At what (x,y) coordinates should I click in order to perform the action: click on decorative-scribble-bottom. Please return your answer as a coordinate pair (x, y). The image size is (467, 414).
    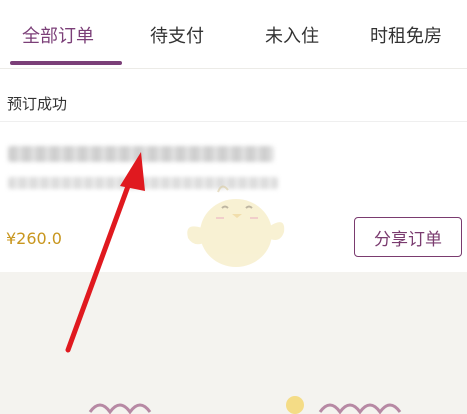
    Looking at the image, I should click on (245, 405).